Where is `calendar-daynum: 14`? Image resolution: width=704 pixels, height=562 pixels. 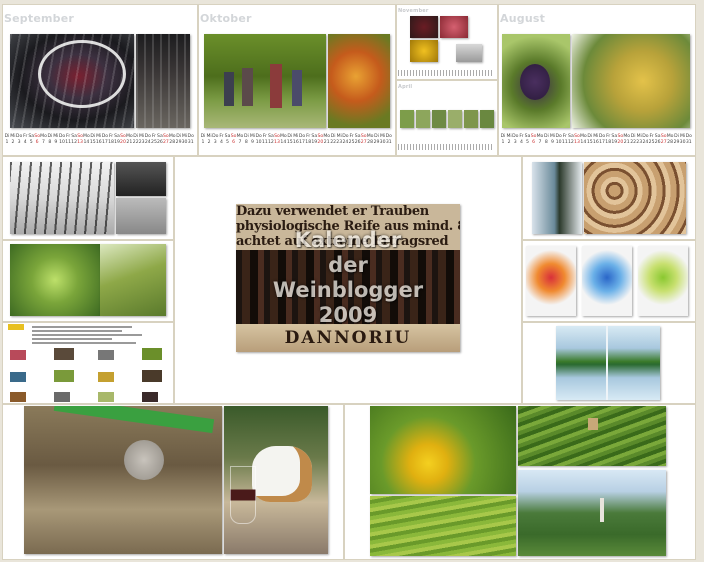 calendar-daynum: 14 is located at coordinates (583, 142).